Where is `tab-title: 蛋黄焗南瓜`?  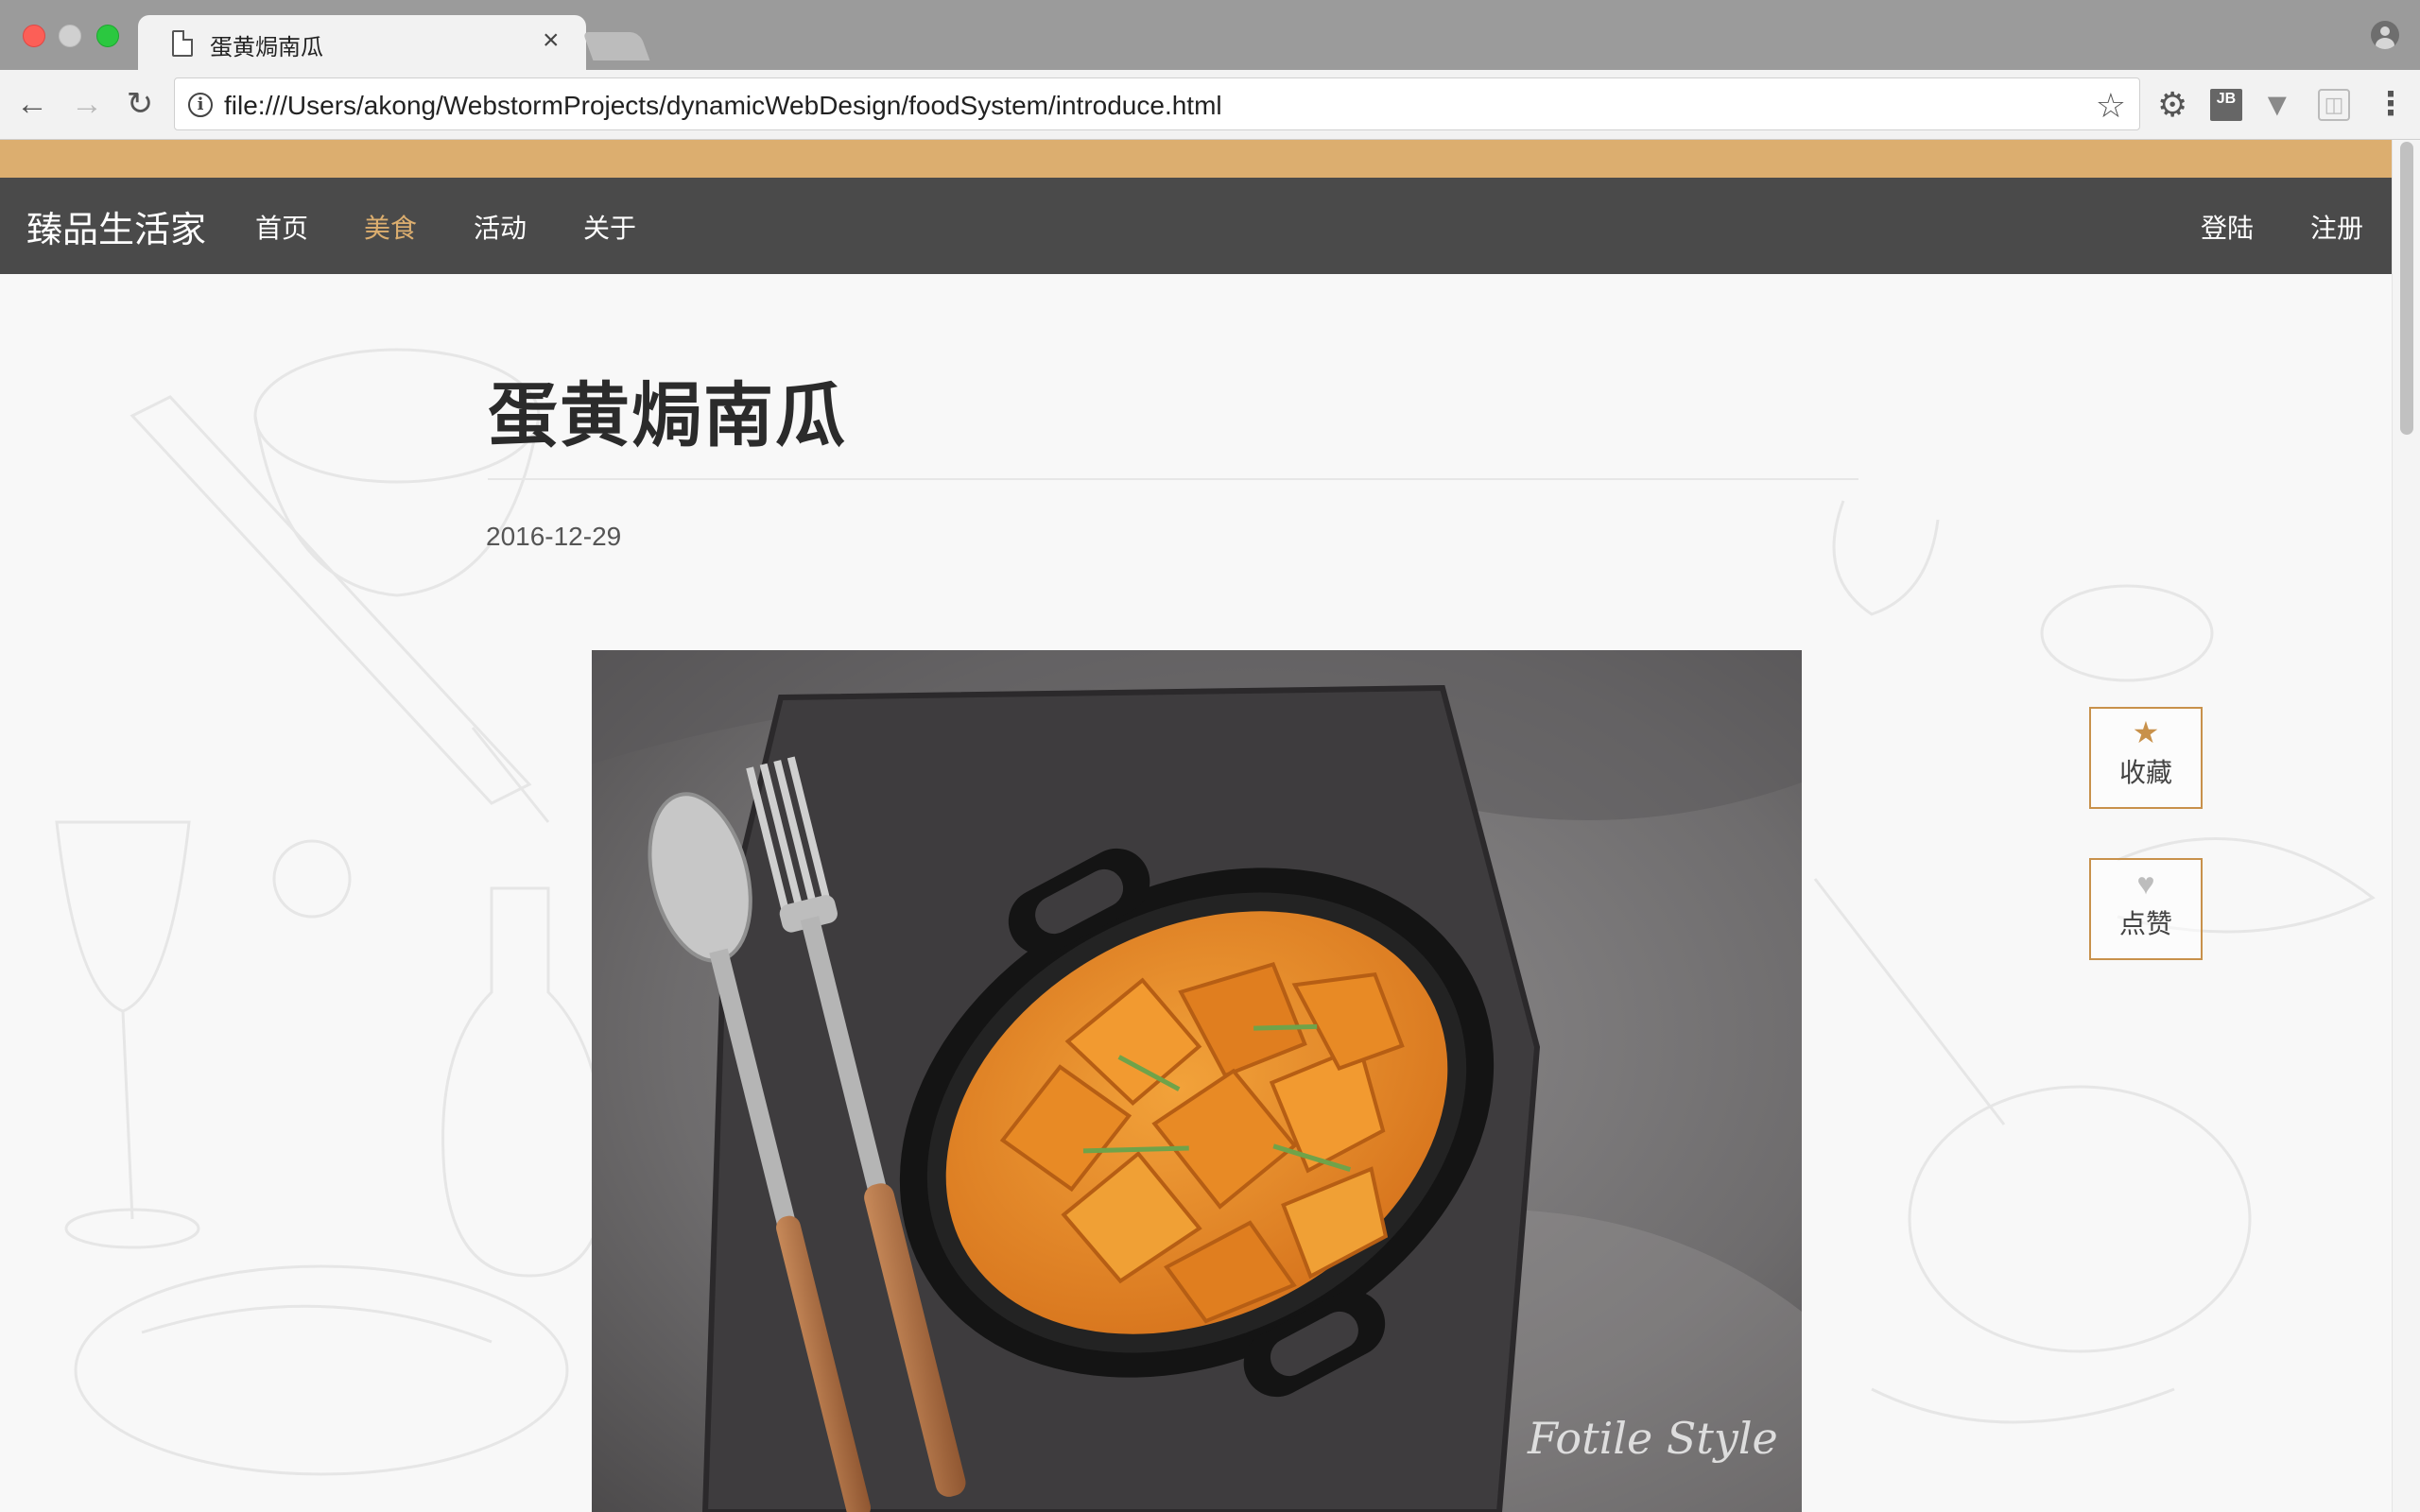 tab-title: 蛋黄焗南瓜 is located at coordinates (266, 47).